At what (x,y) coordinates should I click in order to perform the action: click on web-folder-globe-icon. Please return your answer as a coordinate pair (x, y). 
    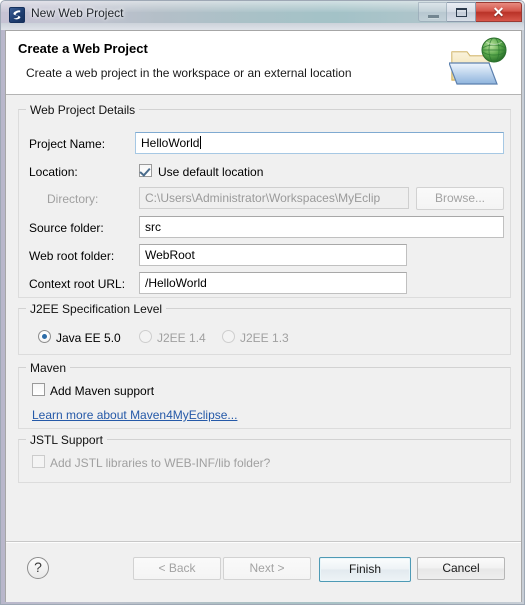
    Looking at the image, I should click on (478, 62).